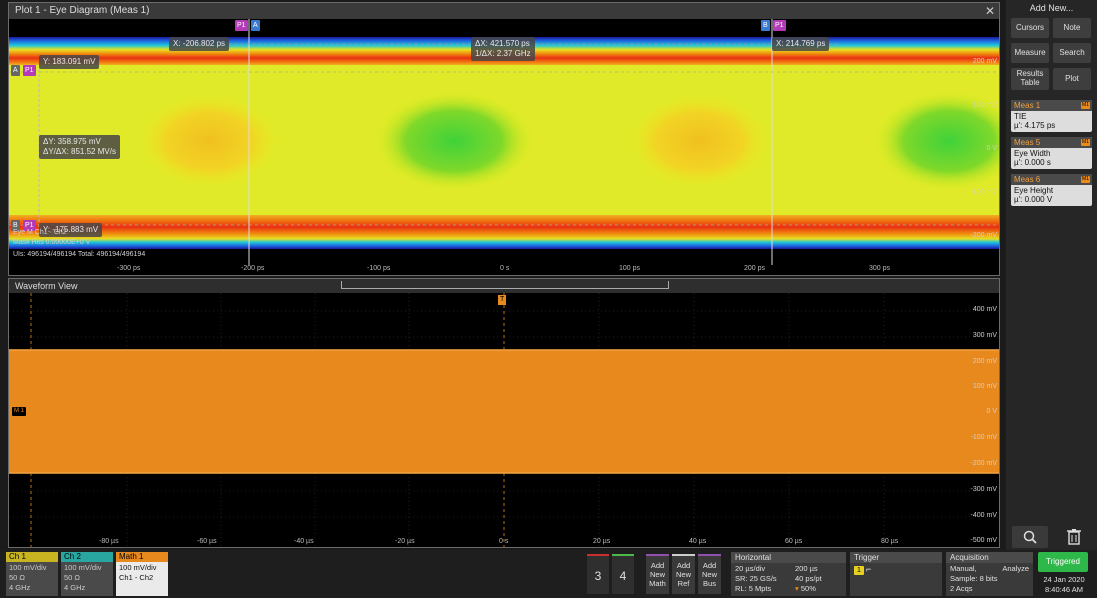 Image resolution: width=1097 pixels, height=598 pixels. I want to click on cursor-a-flag: A, so click(255, 25).